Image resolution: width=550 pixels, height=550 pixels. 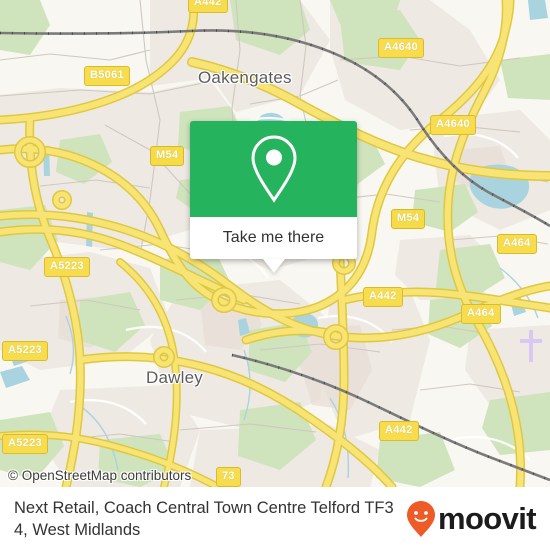 What do you see at coordinates (107, 76) in the screenshot?
I see `road-shield-b5061: B5061` at bounding box center [107, 76].